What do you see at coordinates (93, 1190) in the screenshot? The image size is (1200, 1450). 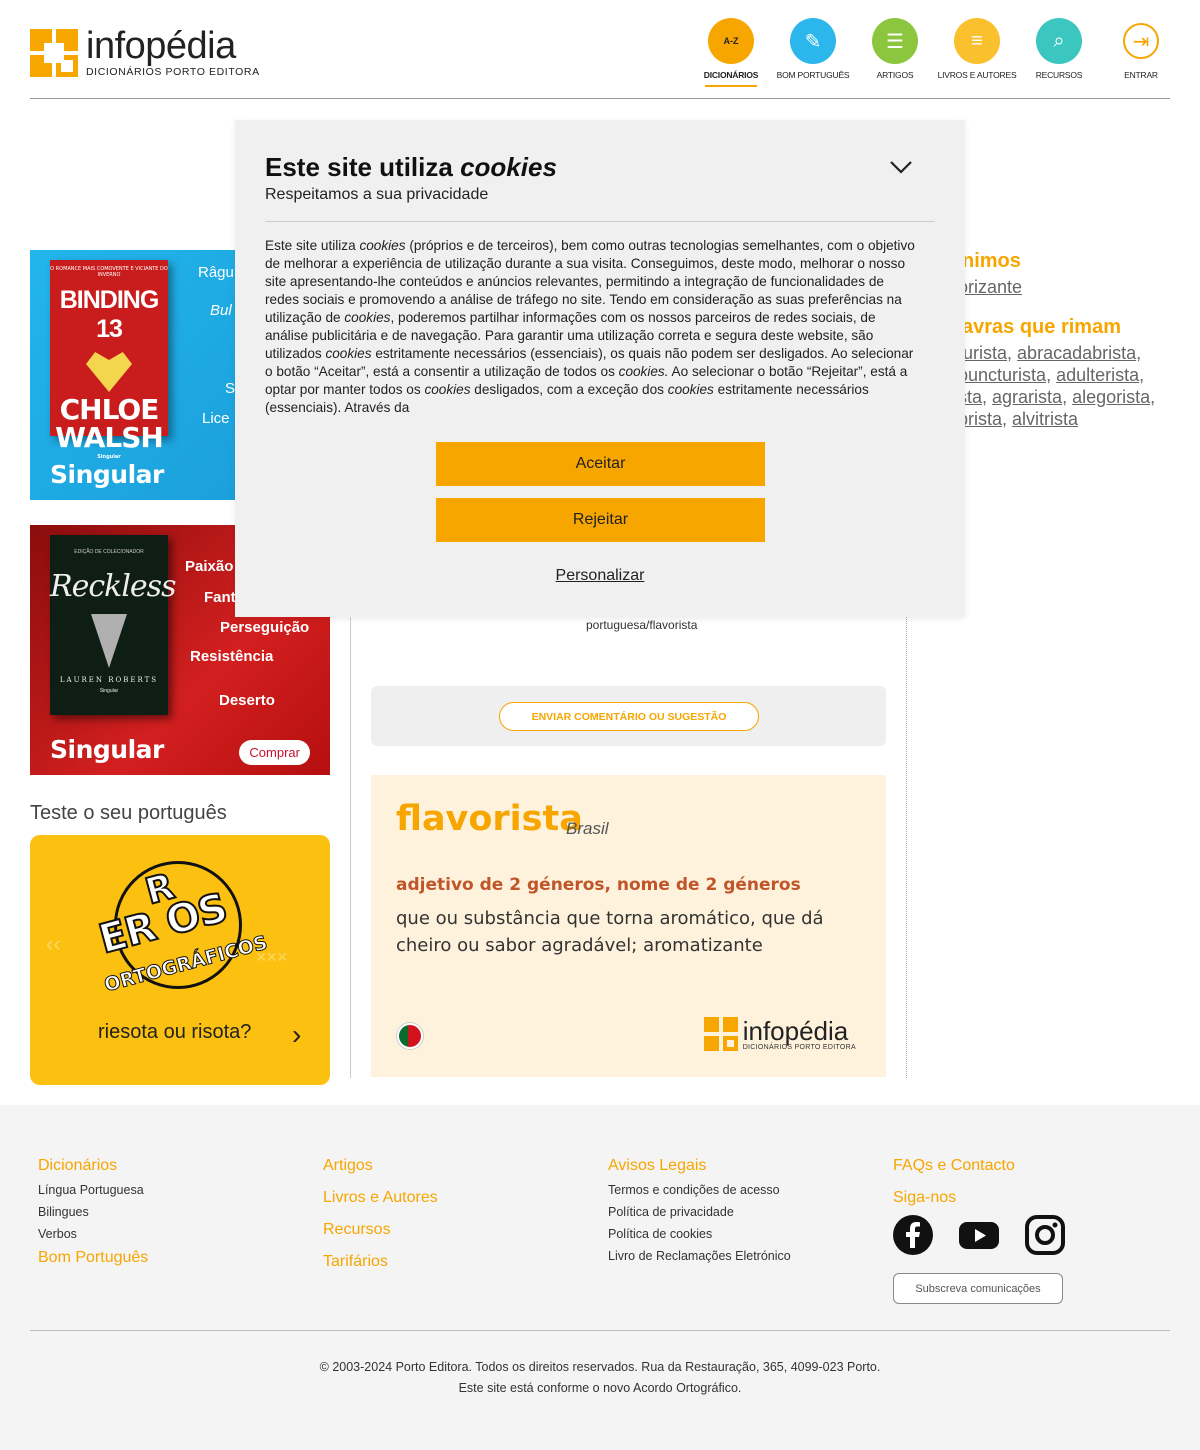 I see `footer-link: Língua Portuguesa` at bounding box center [93, 1190].